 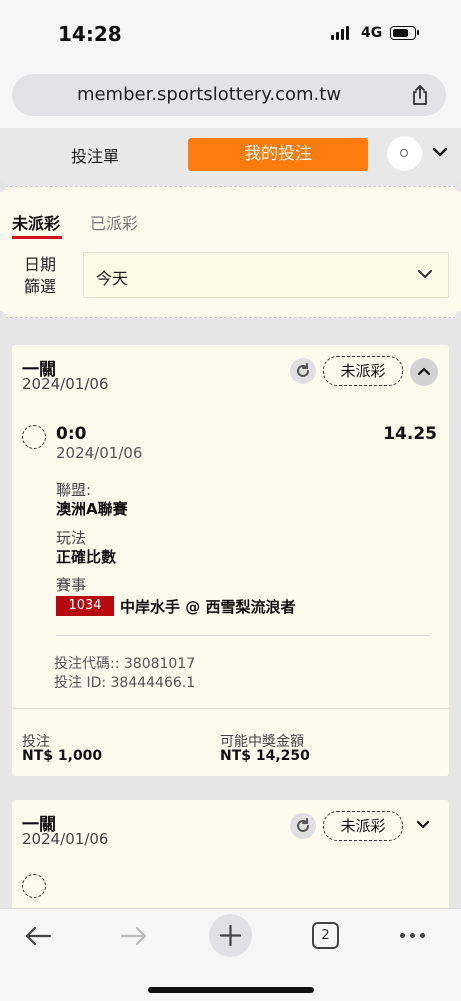 I want to click on browser-address-area: member.sportslottery.com.tw, so click(x=230, y=94).